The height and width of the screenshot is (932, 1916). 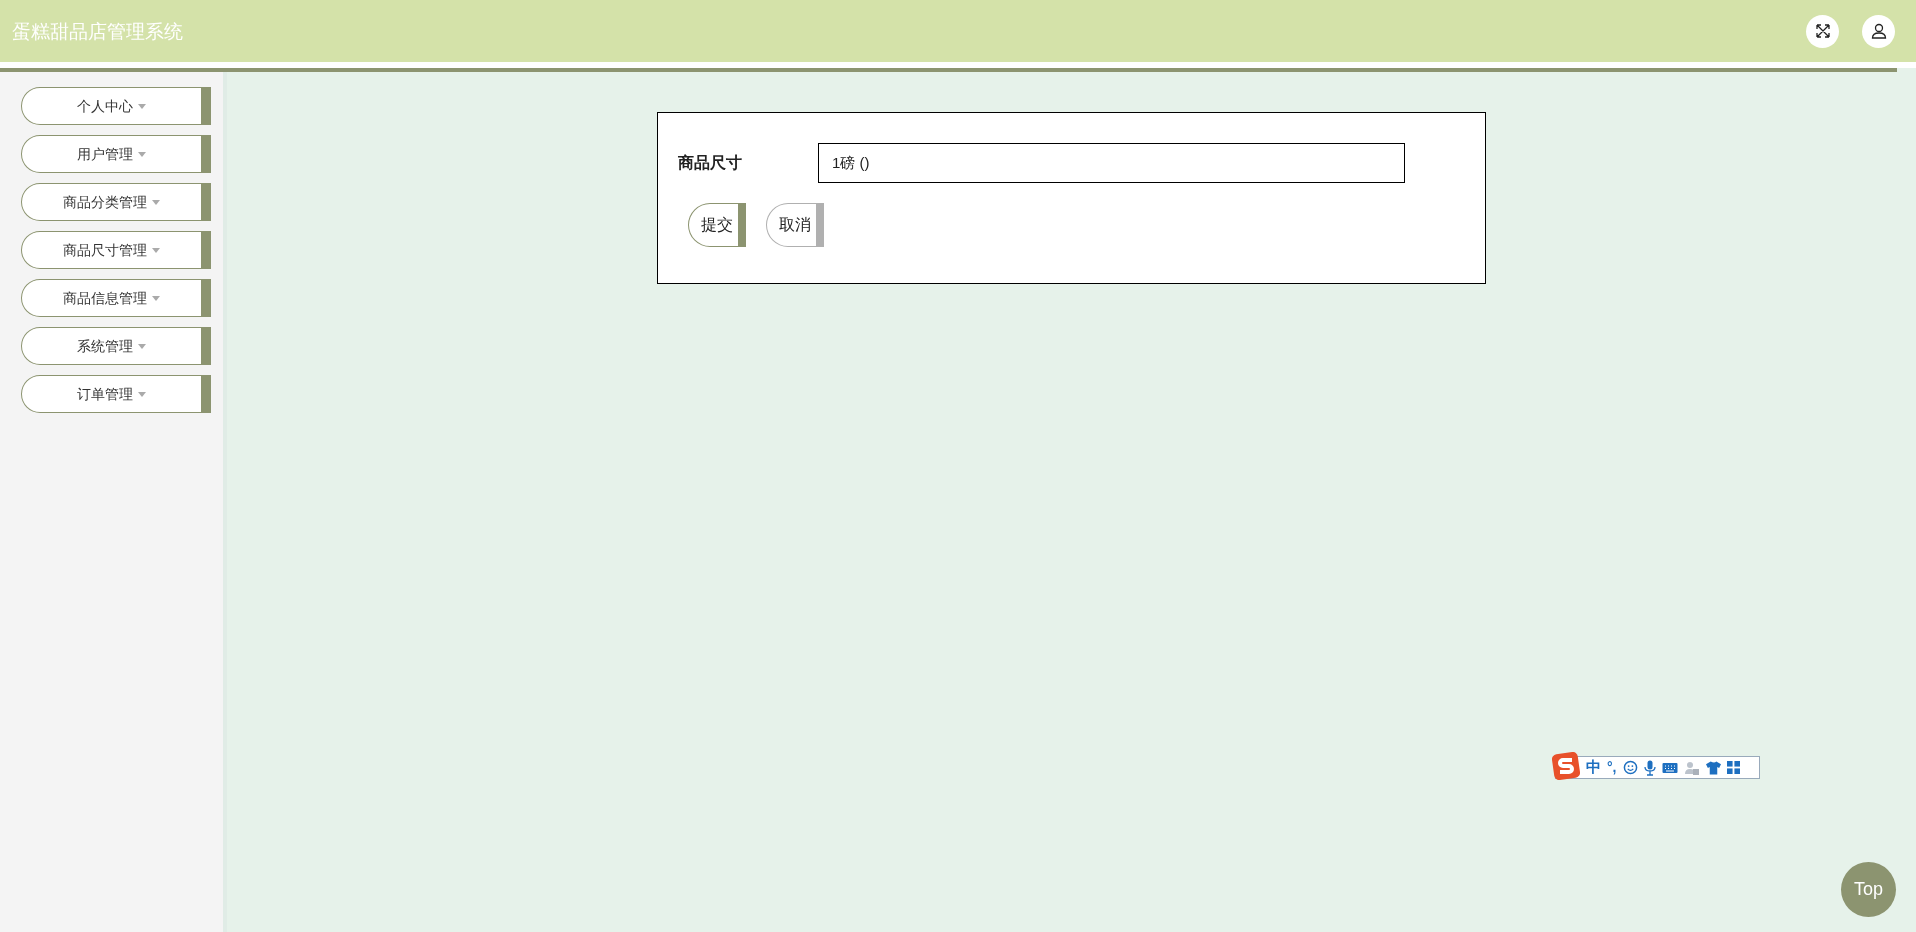 I want to click on sidebar-menu-item: 用户管理, so click(x=116, y=154).